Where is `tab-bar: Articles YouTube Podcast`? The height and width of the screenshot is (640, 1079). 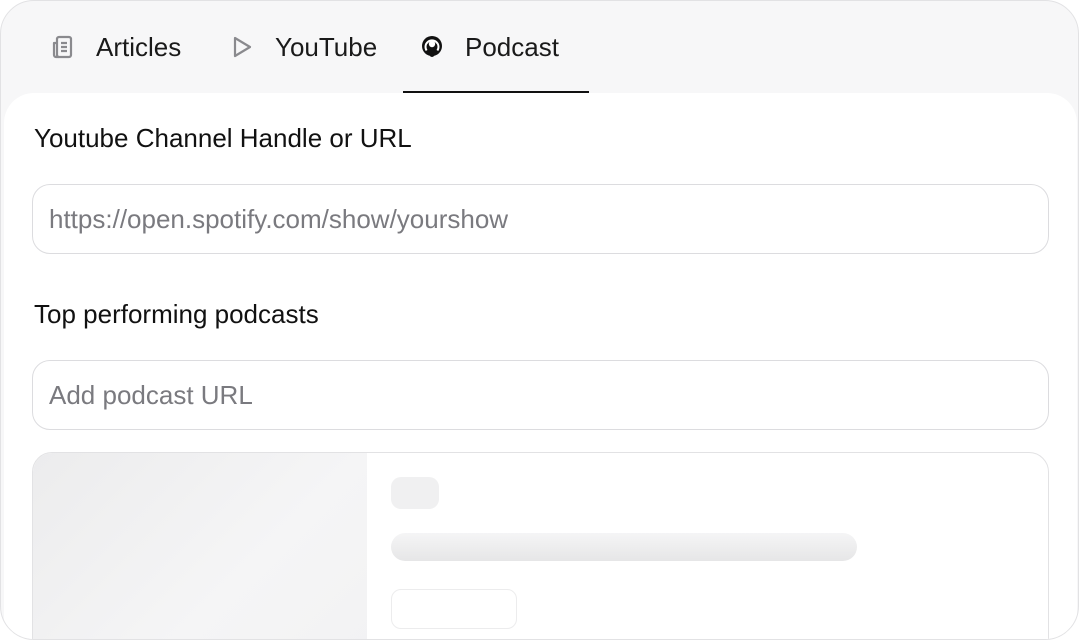 tab-bar: Articles YouTube Podcast is located at coordinates (539, 47).